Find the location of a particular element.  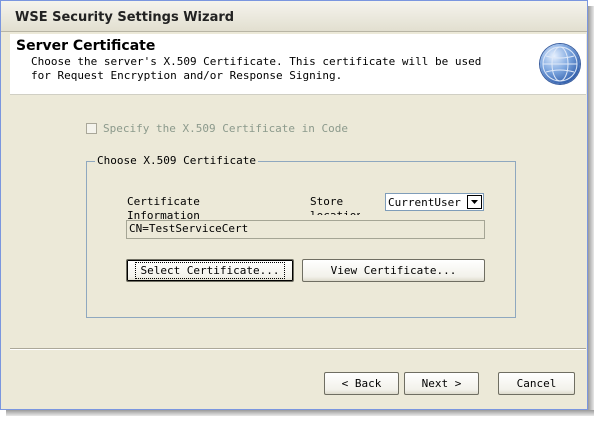

cancel-button: Cancel is located at coordinates (536, 383).